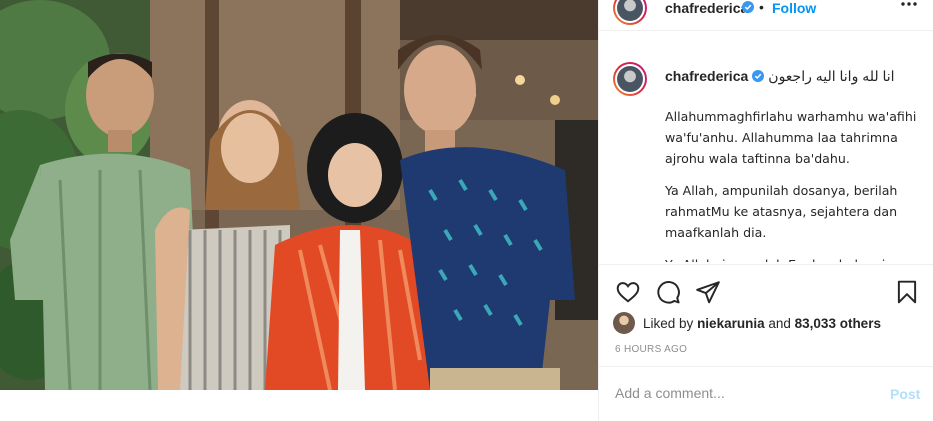 This screenshot has width=933, height=421. What do you see at coordinates (668, 292) in the screenshot?
I see `comment-icon` at bounding box center [668, 292].